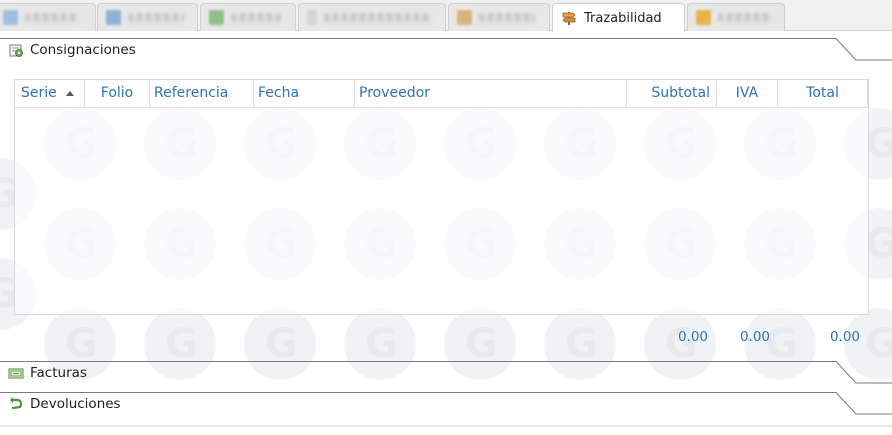 The height and width of the screenshot is (435, 892). I want to click on grand-total-value: 0.00, so click(844, 337).